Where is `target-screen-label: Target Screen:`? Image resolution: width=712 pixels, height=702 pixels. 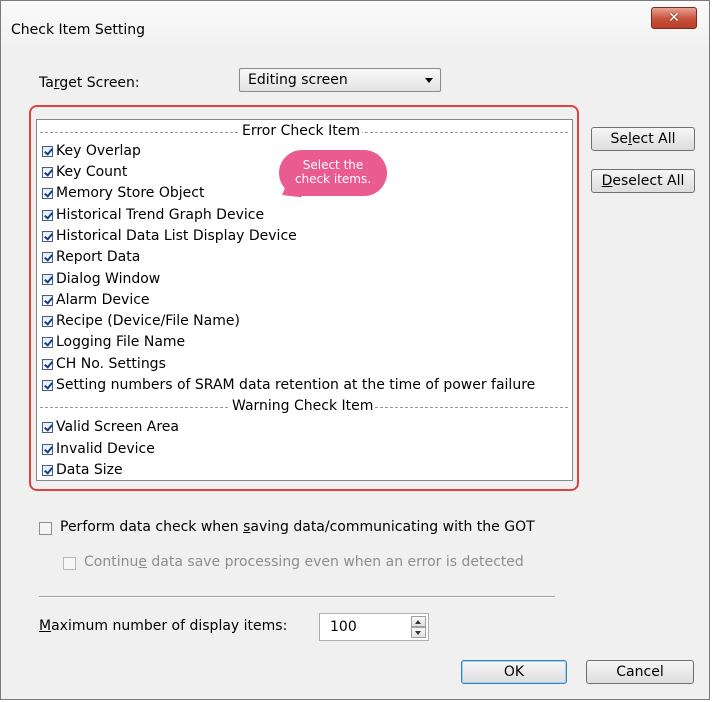
target-screen-label: Target Screen: is located at coordinates (89, 83).